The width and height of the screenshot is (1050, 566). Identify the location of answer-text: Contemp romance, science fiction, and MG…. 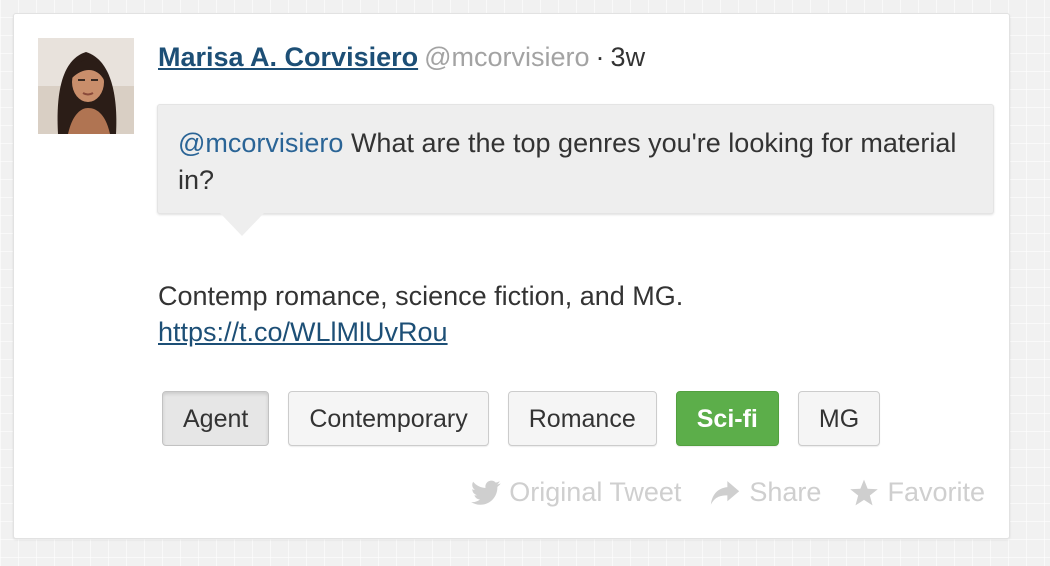
(421, 296).